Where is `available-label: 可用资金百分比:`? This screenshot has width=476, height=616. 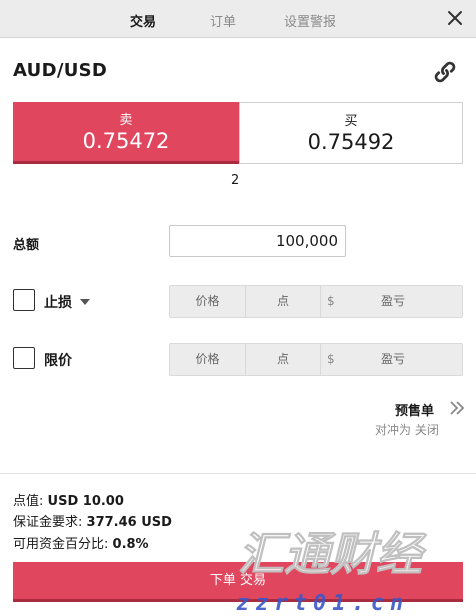 available-label: 可用资金百分比: is located at coordinates (61, 544).